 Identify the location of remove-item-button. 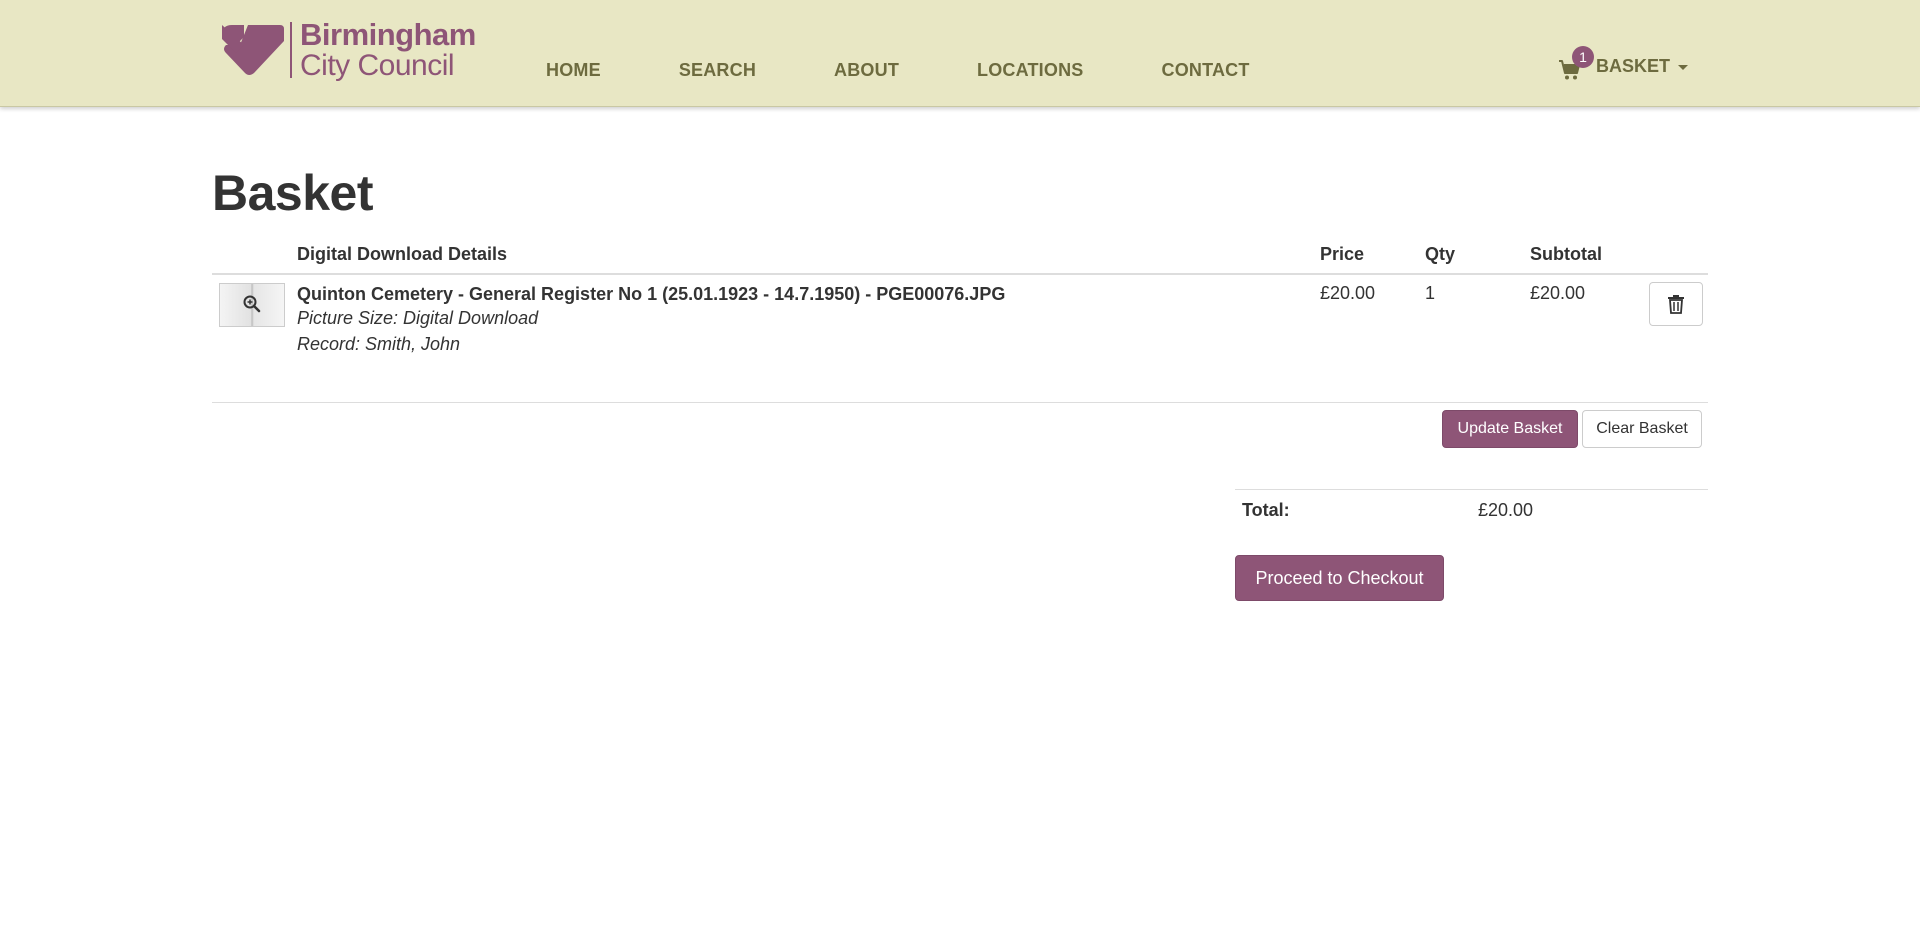
(1676, 304).